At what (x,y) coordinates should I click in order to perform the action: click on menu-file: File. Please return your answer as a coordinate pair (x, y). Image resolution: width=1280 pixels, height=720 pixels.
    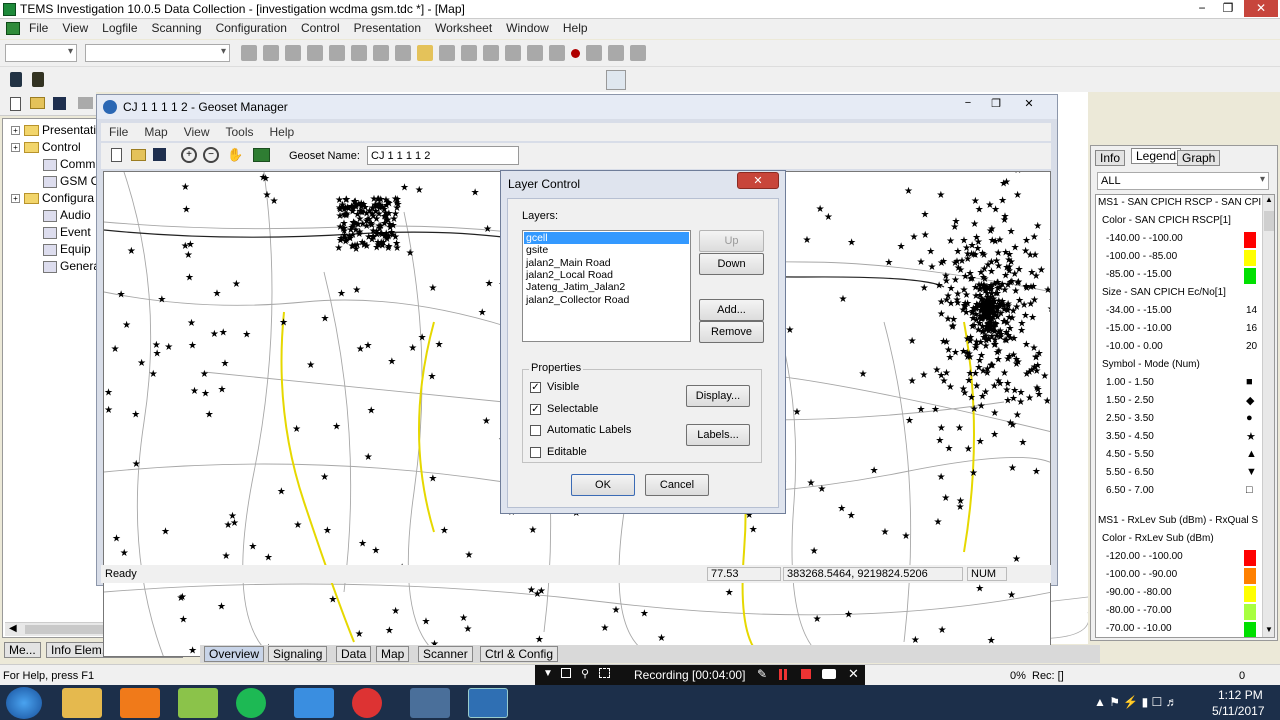
    Looking at the image, I should click on (38, 27).